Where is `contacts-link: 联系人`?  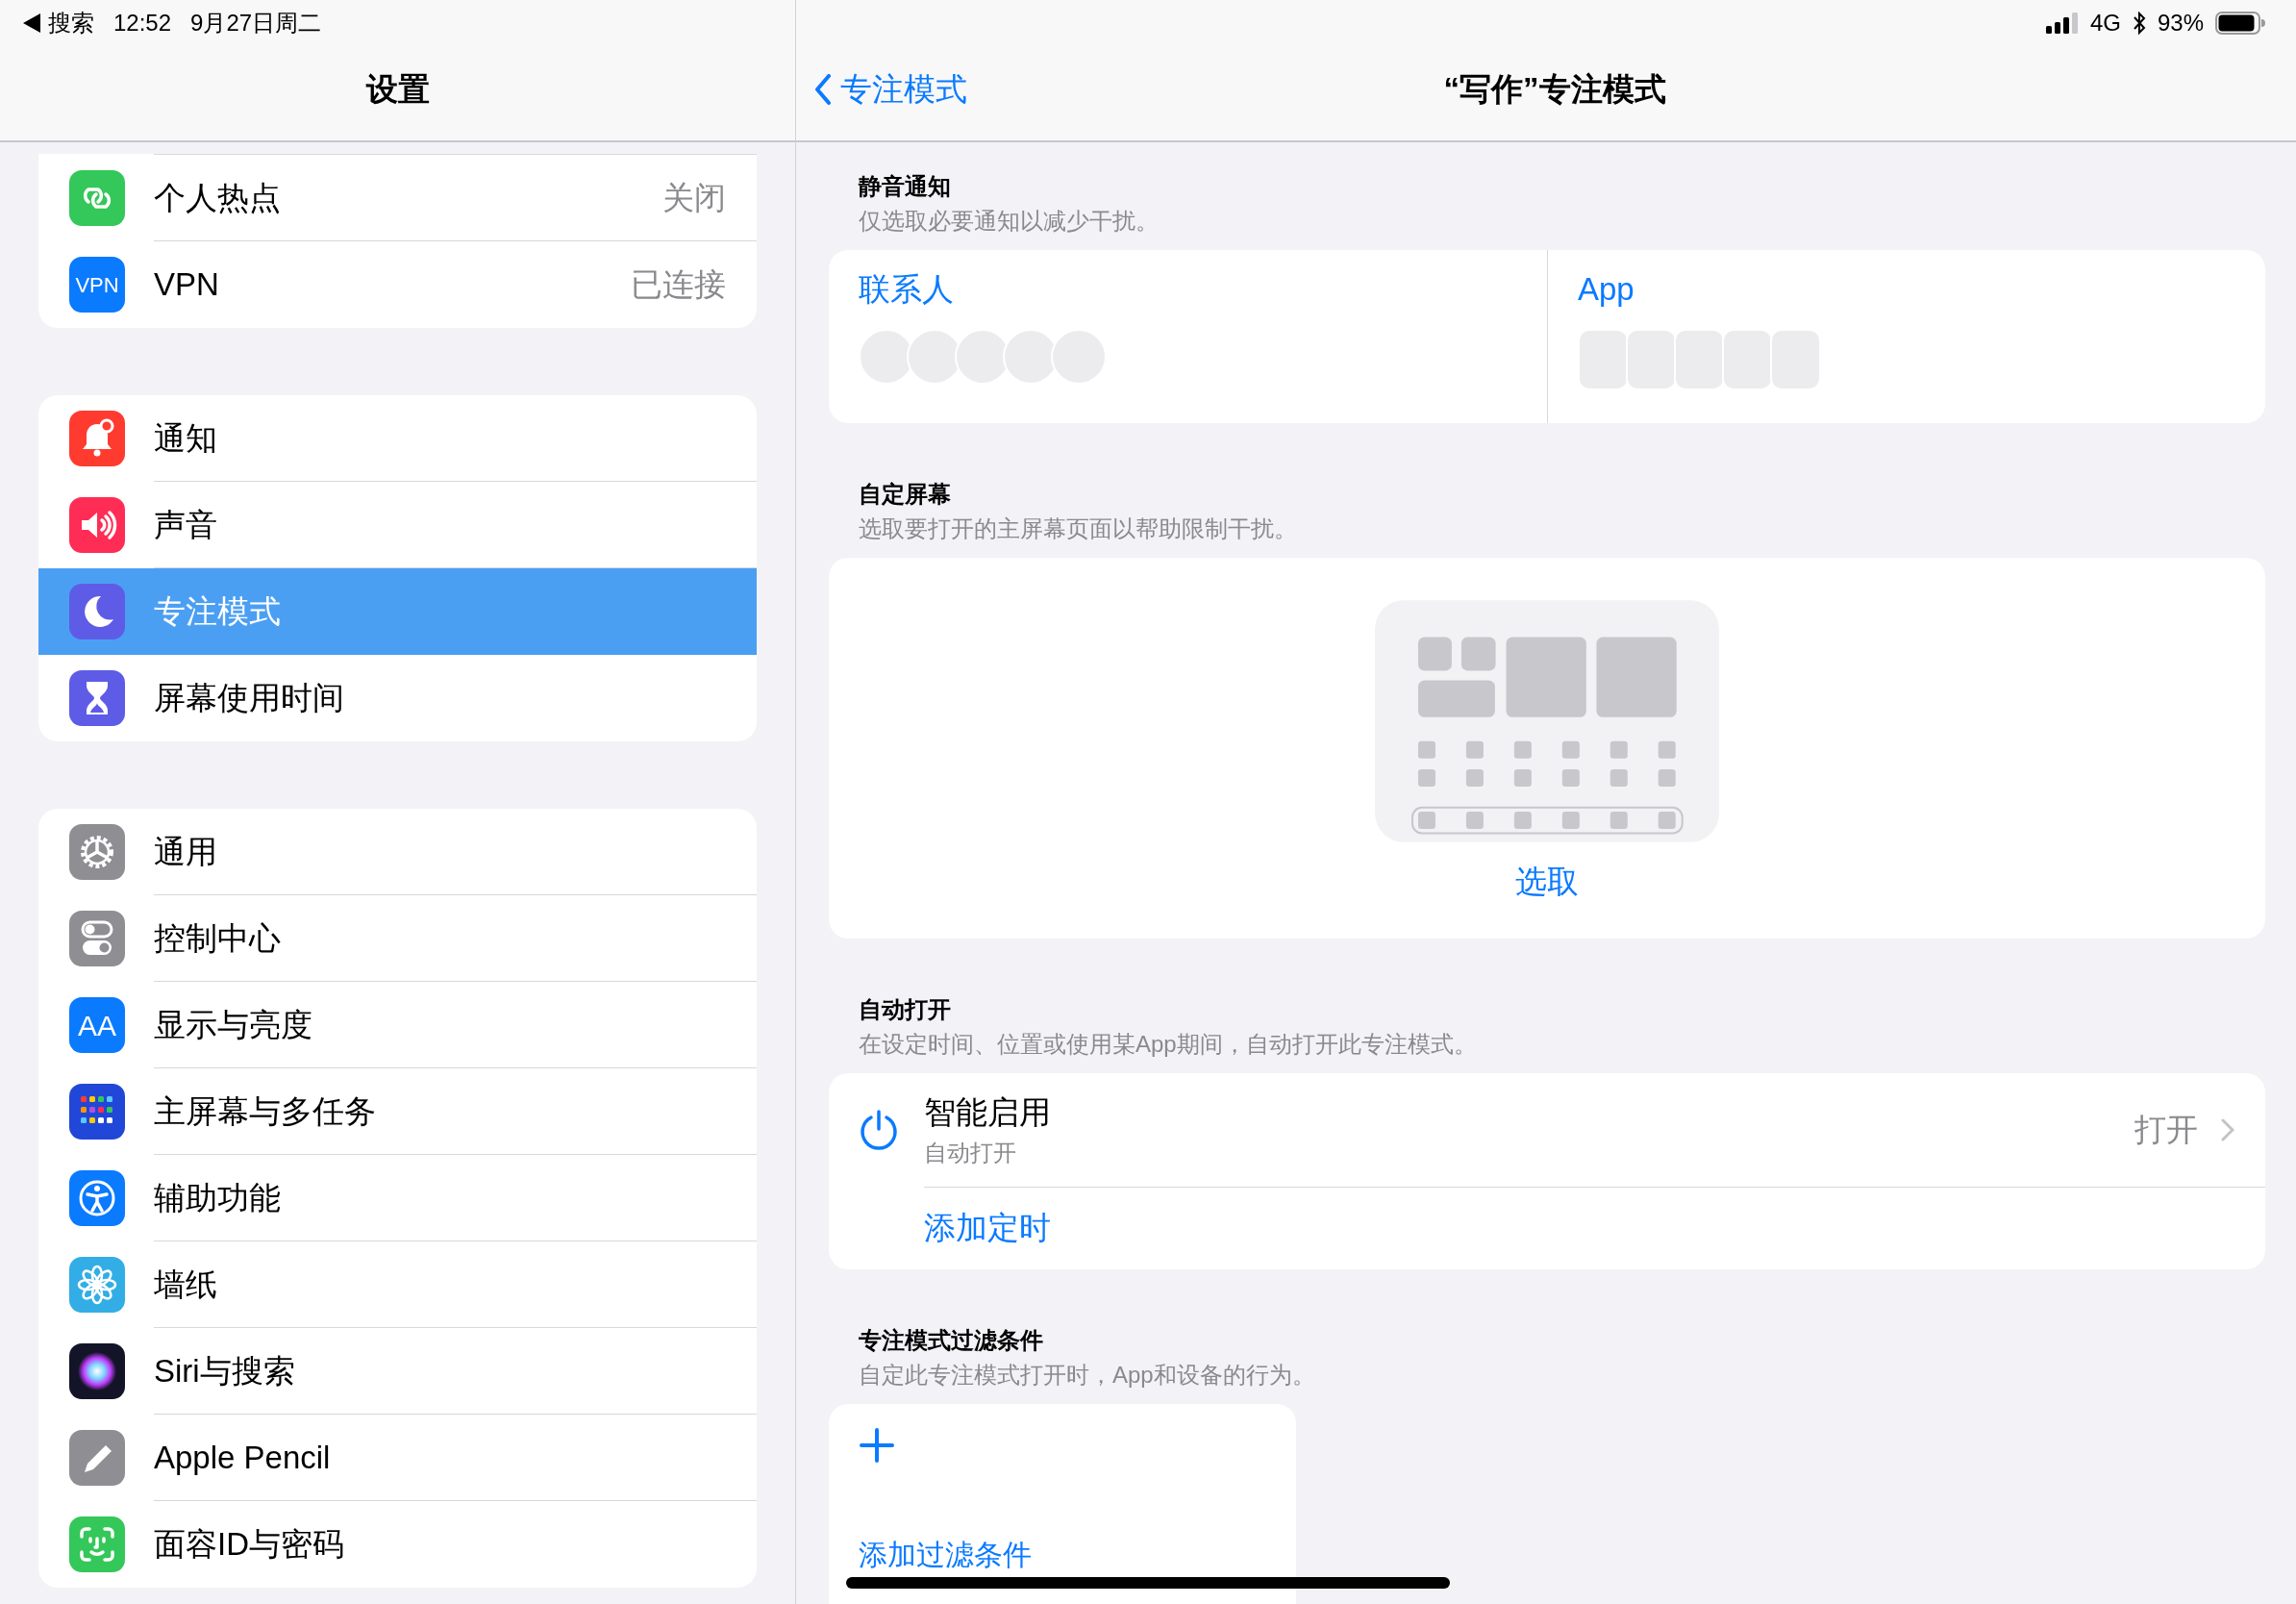
contacts-link: 联系人 is located at coordinates (906, 289).